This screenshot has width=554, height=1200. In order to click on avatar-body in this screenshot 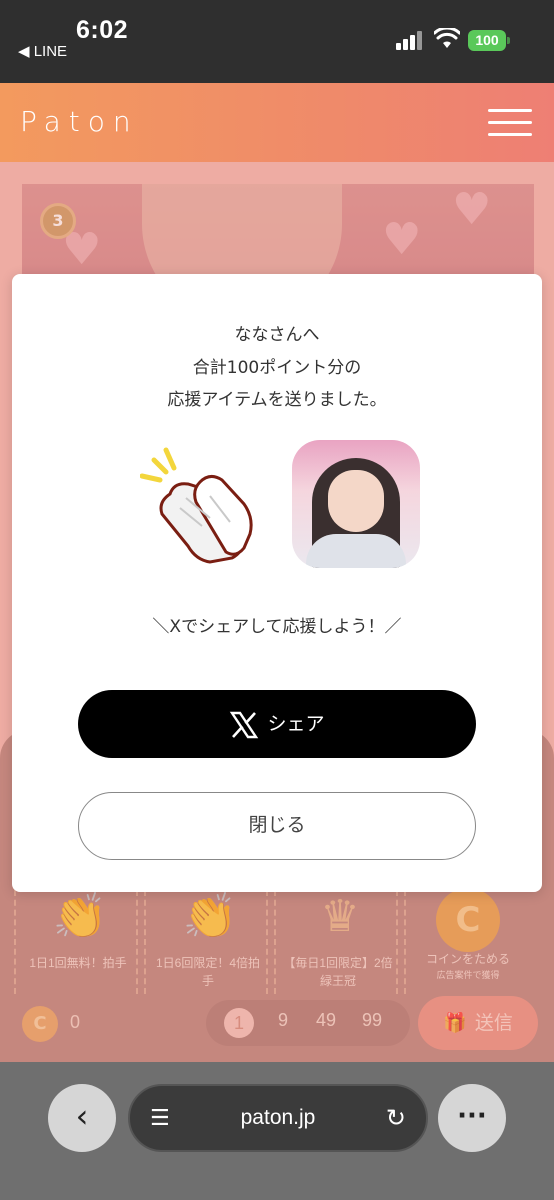, I will do `click(356, 551)`.